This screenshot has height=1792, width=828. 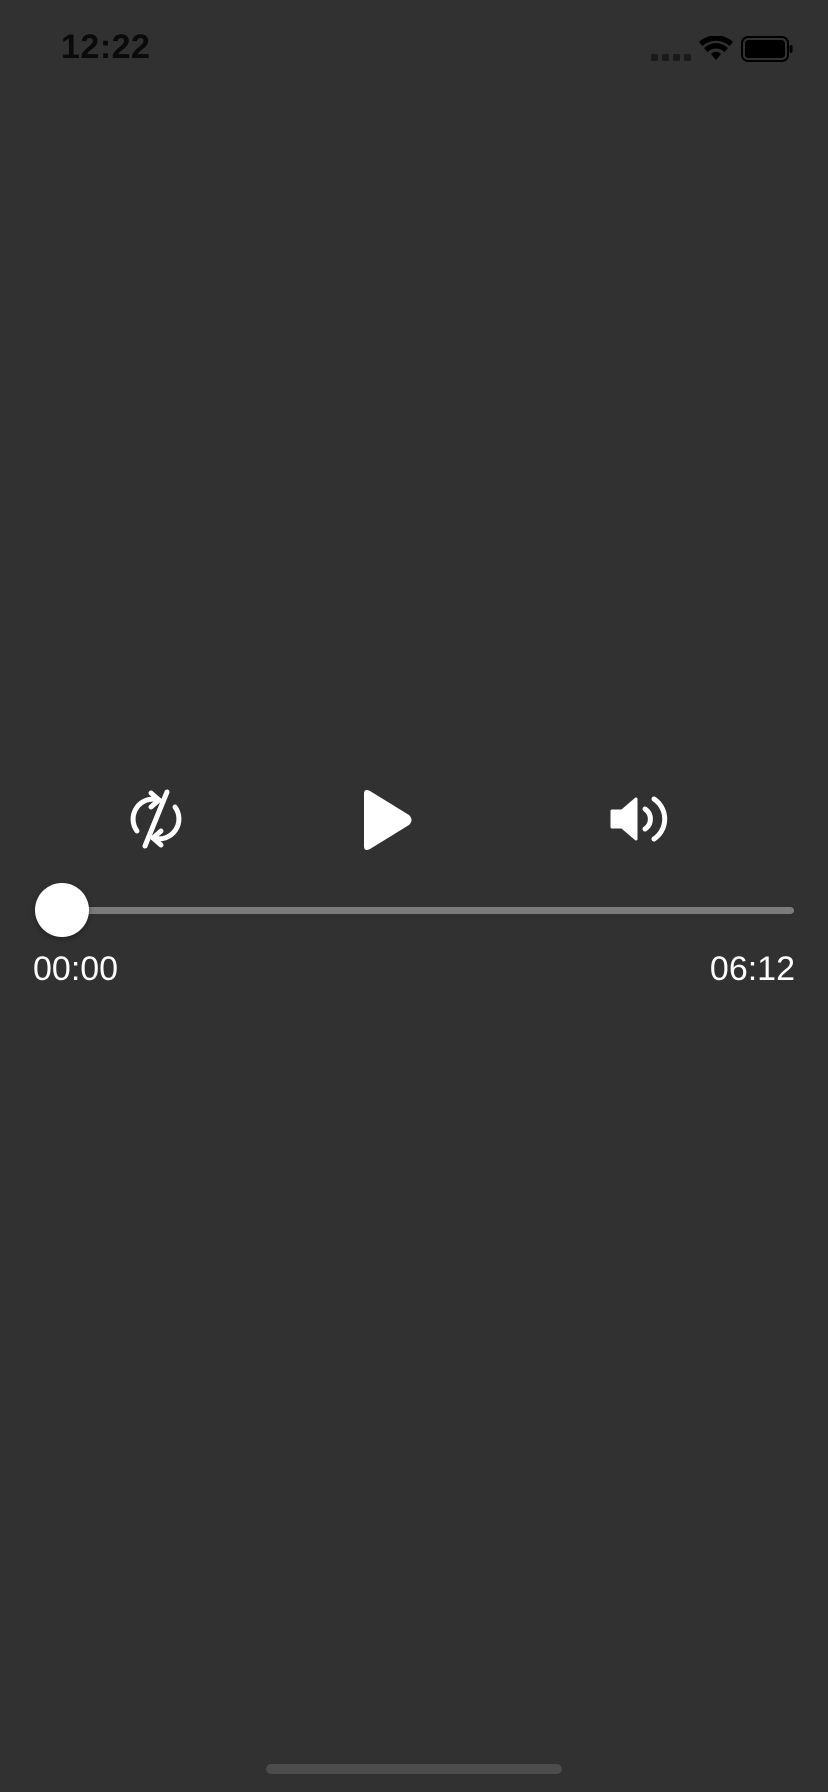 I want to click on slider-thumb, so click(x=62, y=910).